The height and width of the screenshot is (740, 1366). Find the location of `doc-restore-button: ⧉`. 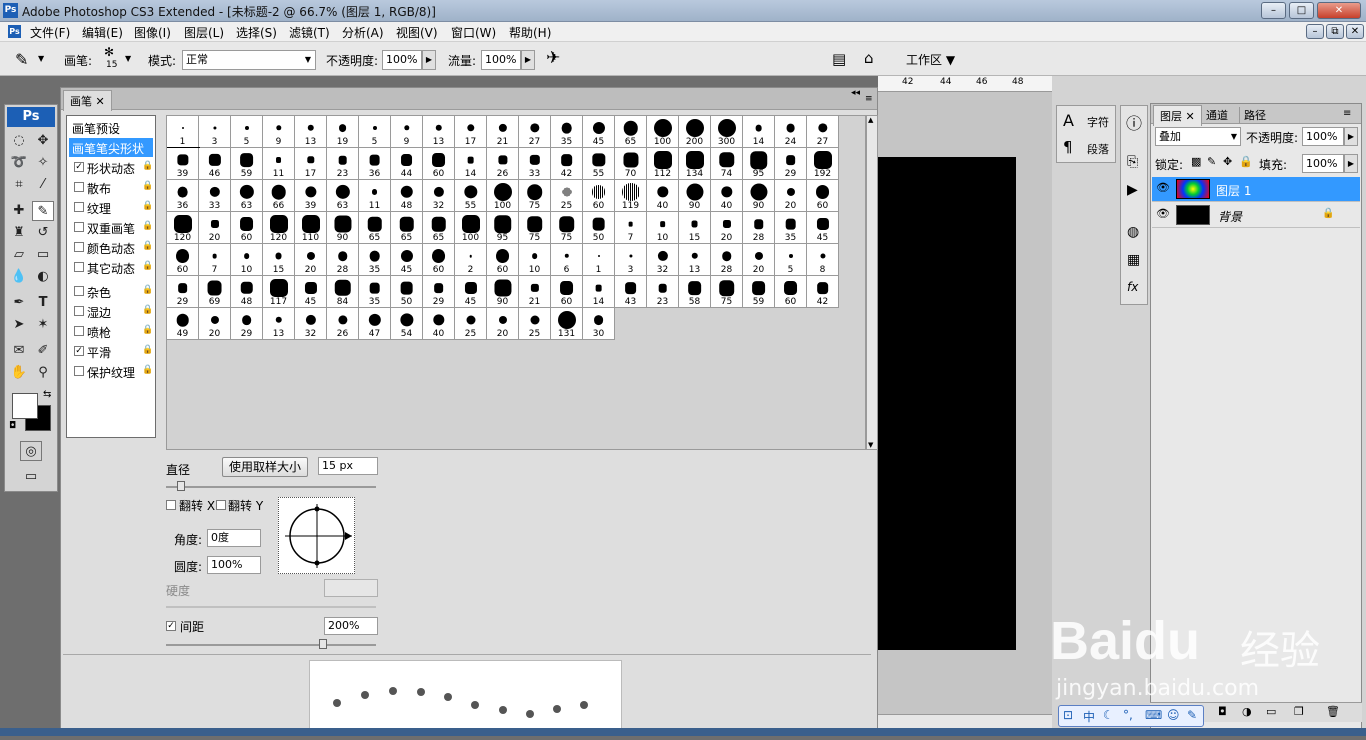

doc-restore-button: ⧉ is located at coordinates (1335, 31).